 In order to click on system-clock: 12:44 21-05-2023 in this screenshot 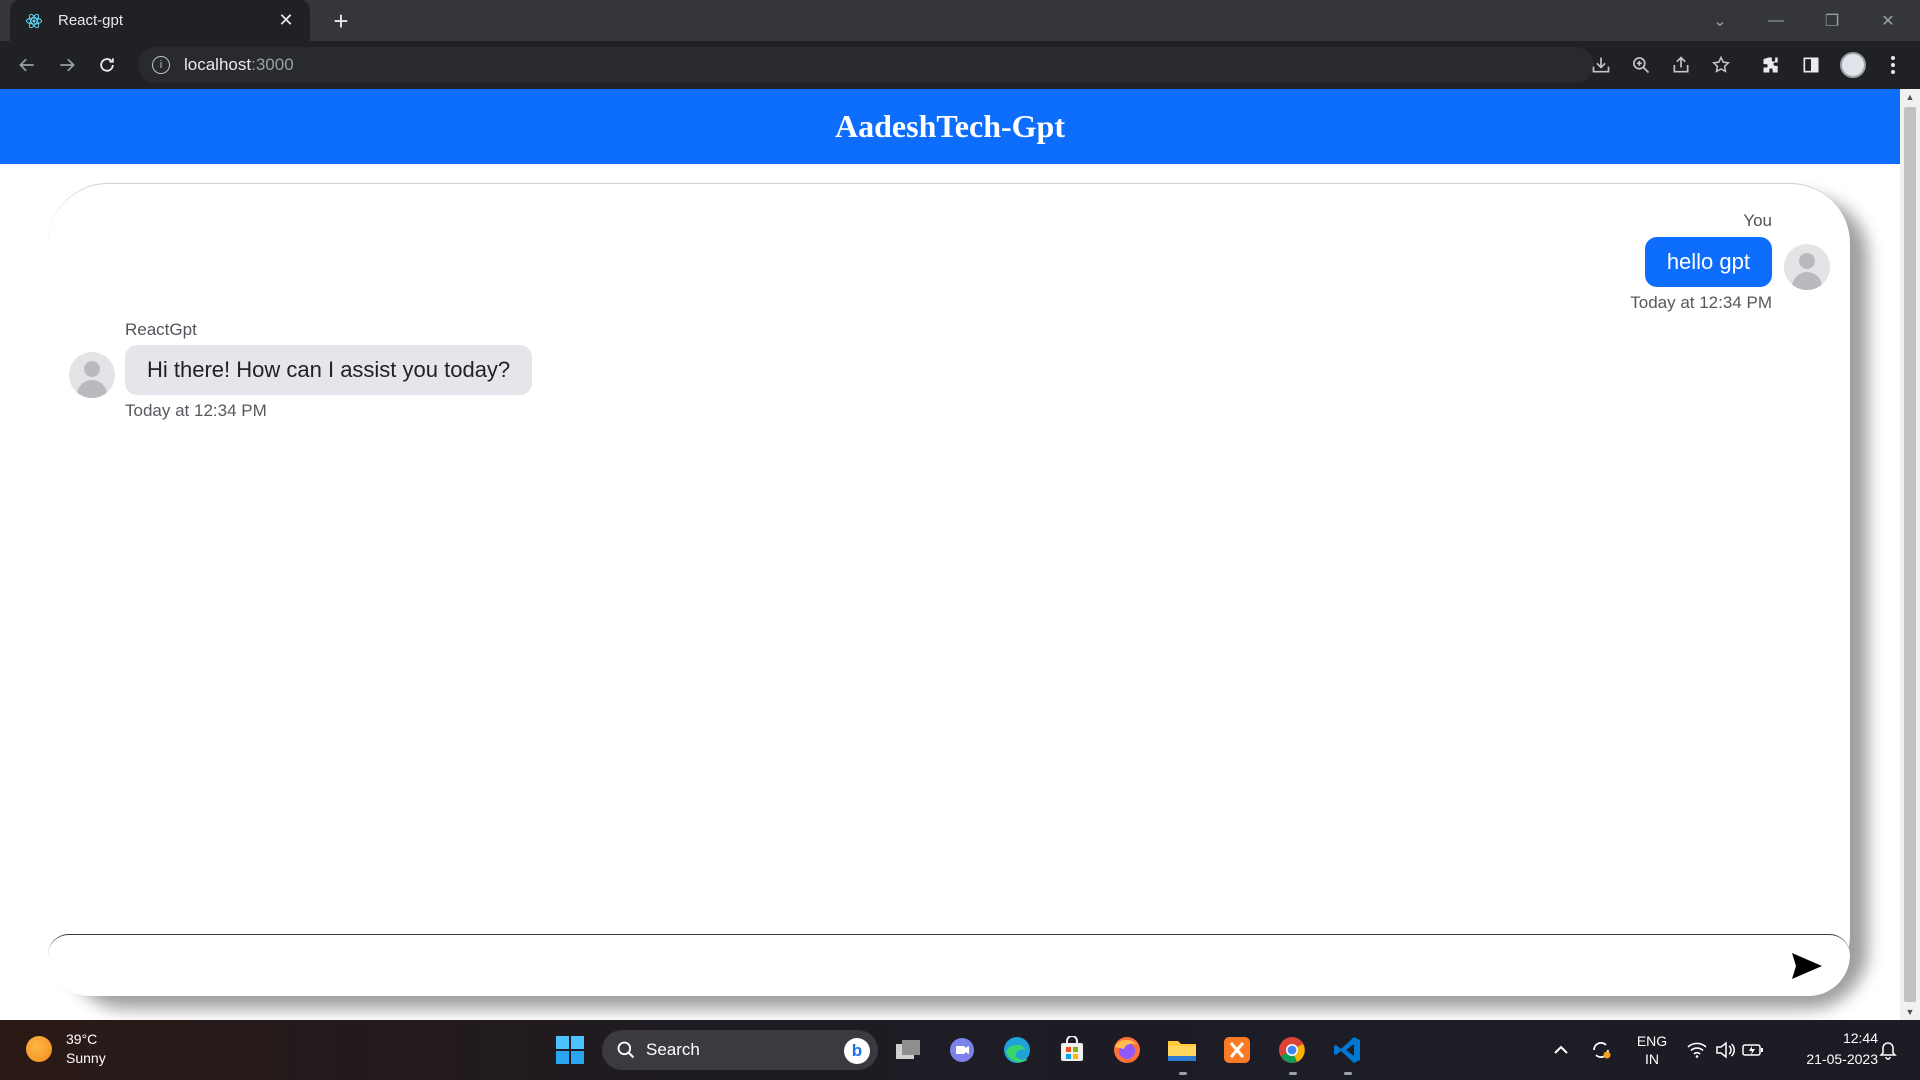, I will do `click(1828, 1049)`.